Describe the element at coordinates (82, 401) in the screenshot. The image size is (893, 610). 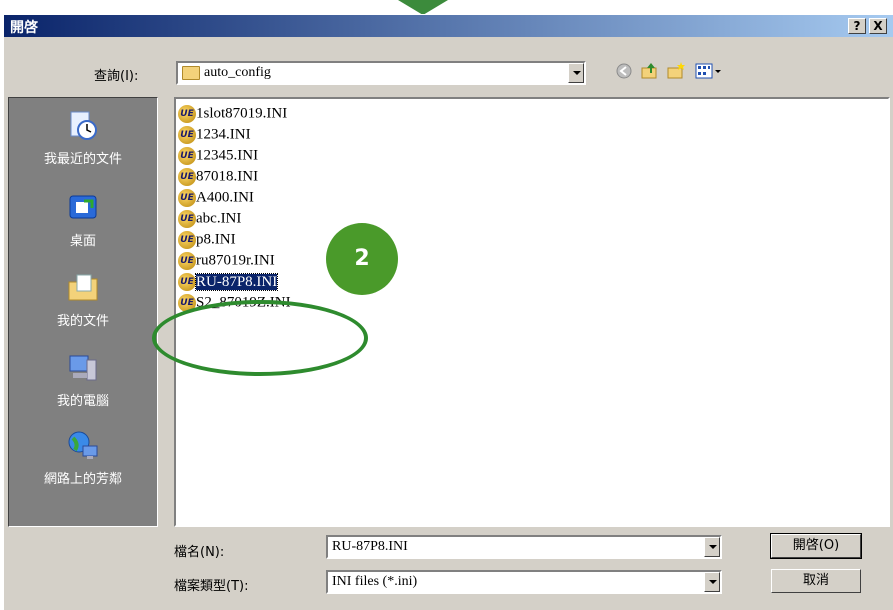
I see `place-label: 我的電腦` at that location.